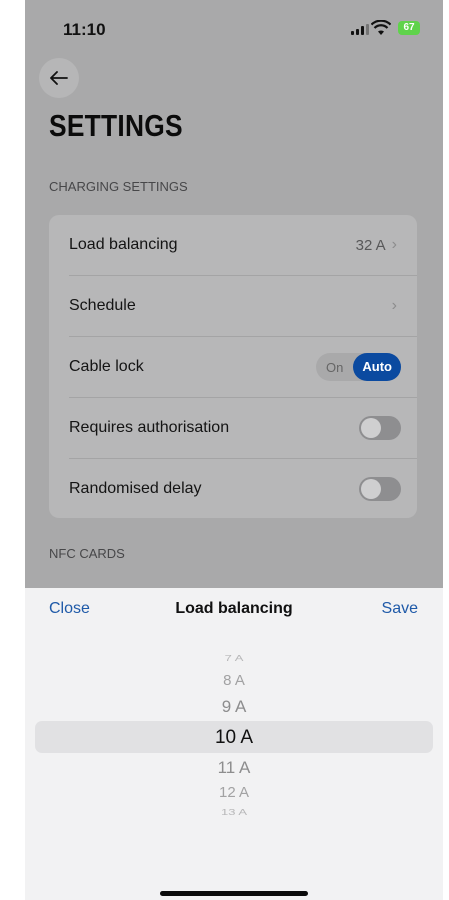 Image resolution: width=449 pixels, height=900 pixels. I want to click on back-button, so click(59, 78).